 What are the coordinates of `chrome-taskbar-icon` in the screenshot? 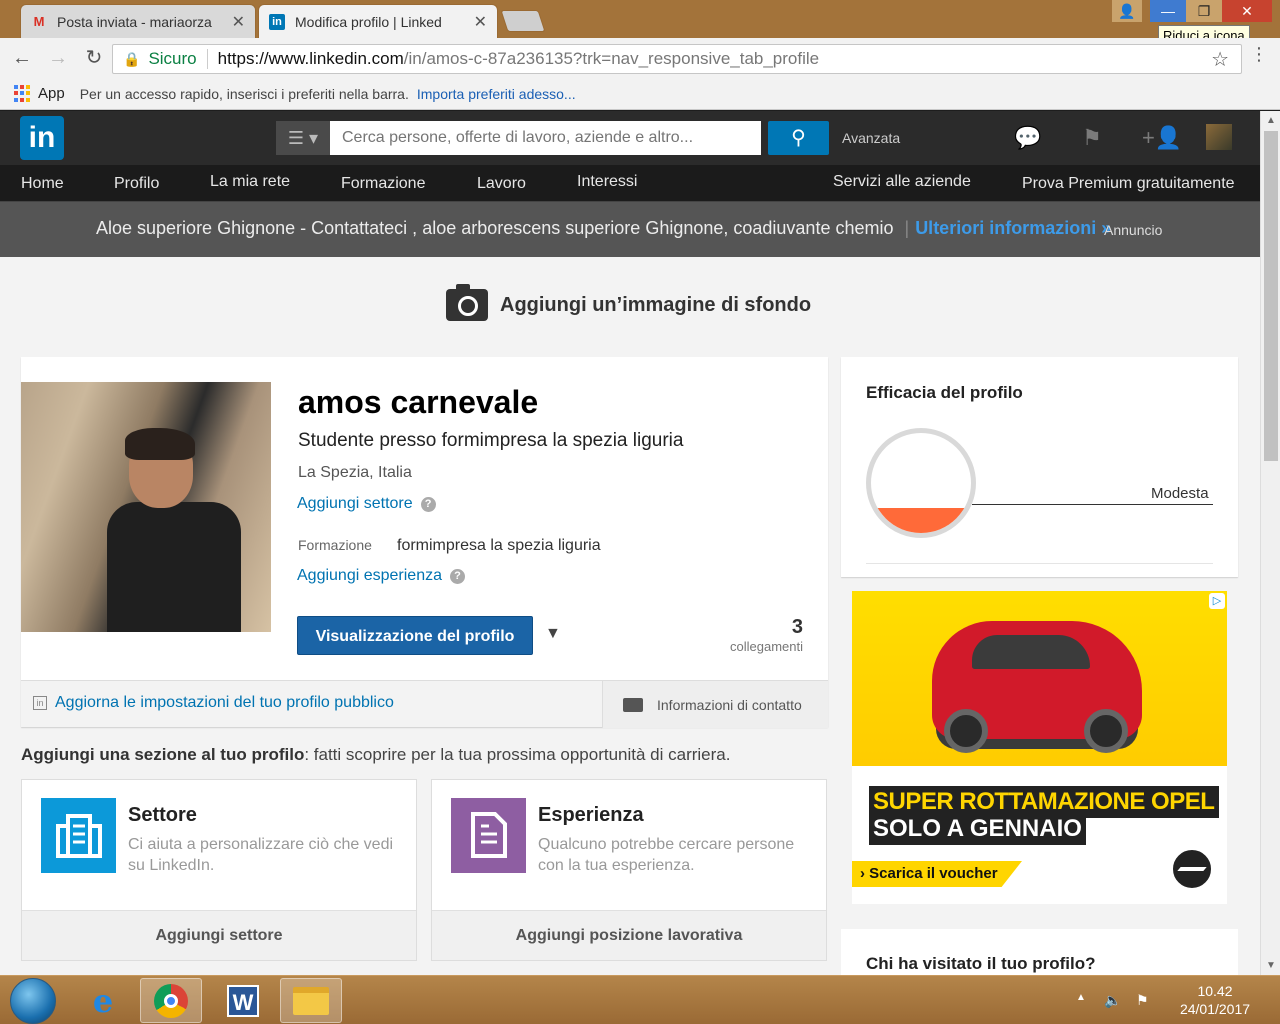 It's located at (171, 1000).